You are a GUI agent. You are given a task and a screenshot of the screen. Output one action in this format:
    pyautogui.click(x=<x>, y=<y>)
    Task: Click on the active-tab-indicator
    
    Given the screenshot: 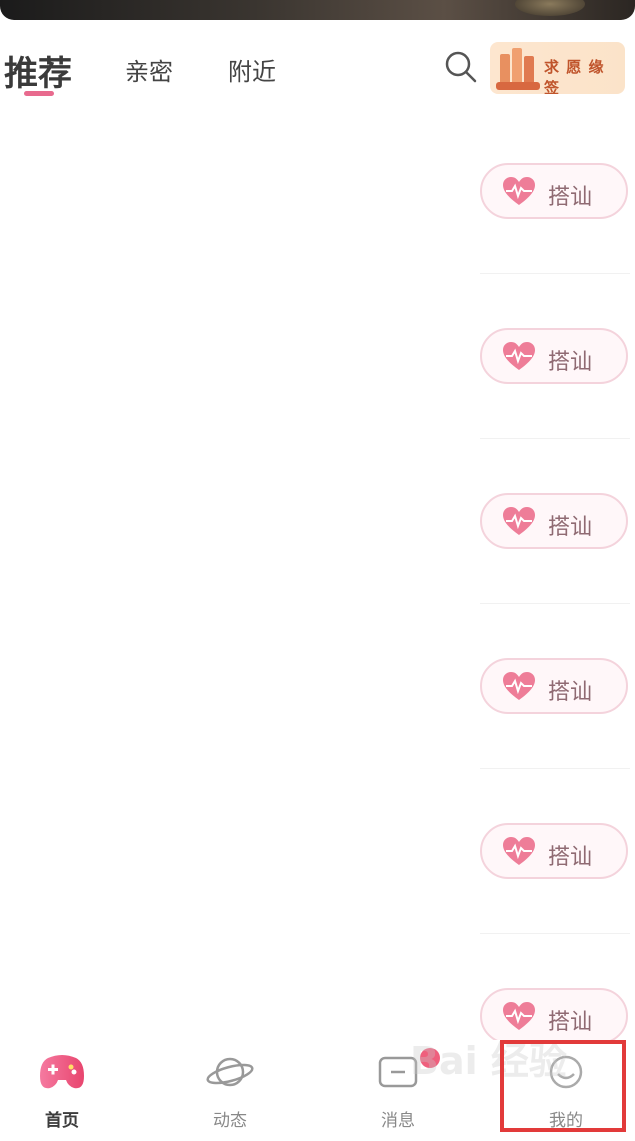 What is the action you would take?
    pyautogui.click(x=39, y=93)
    